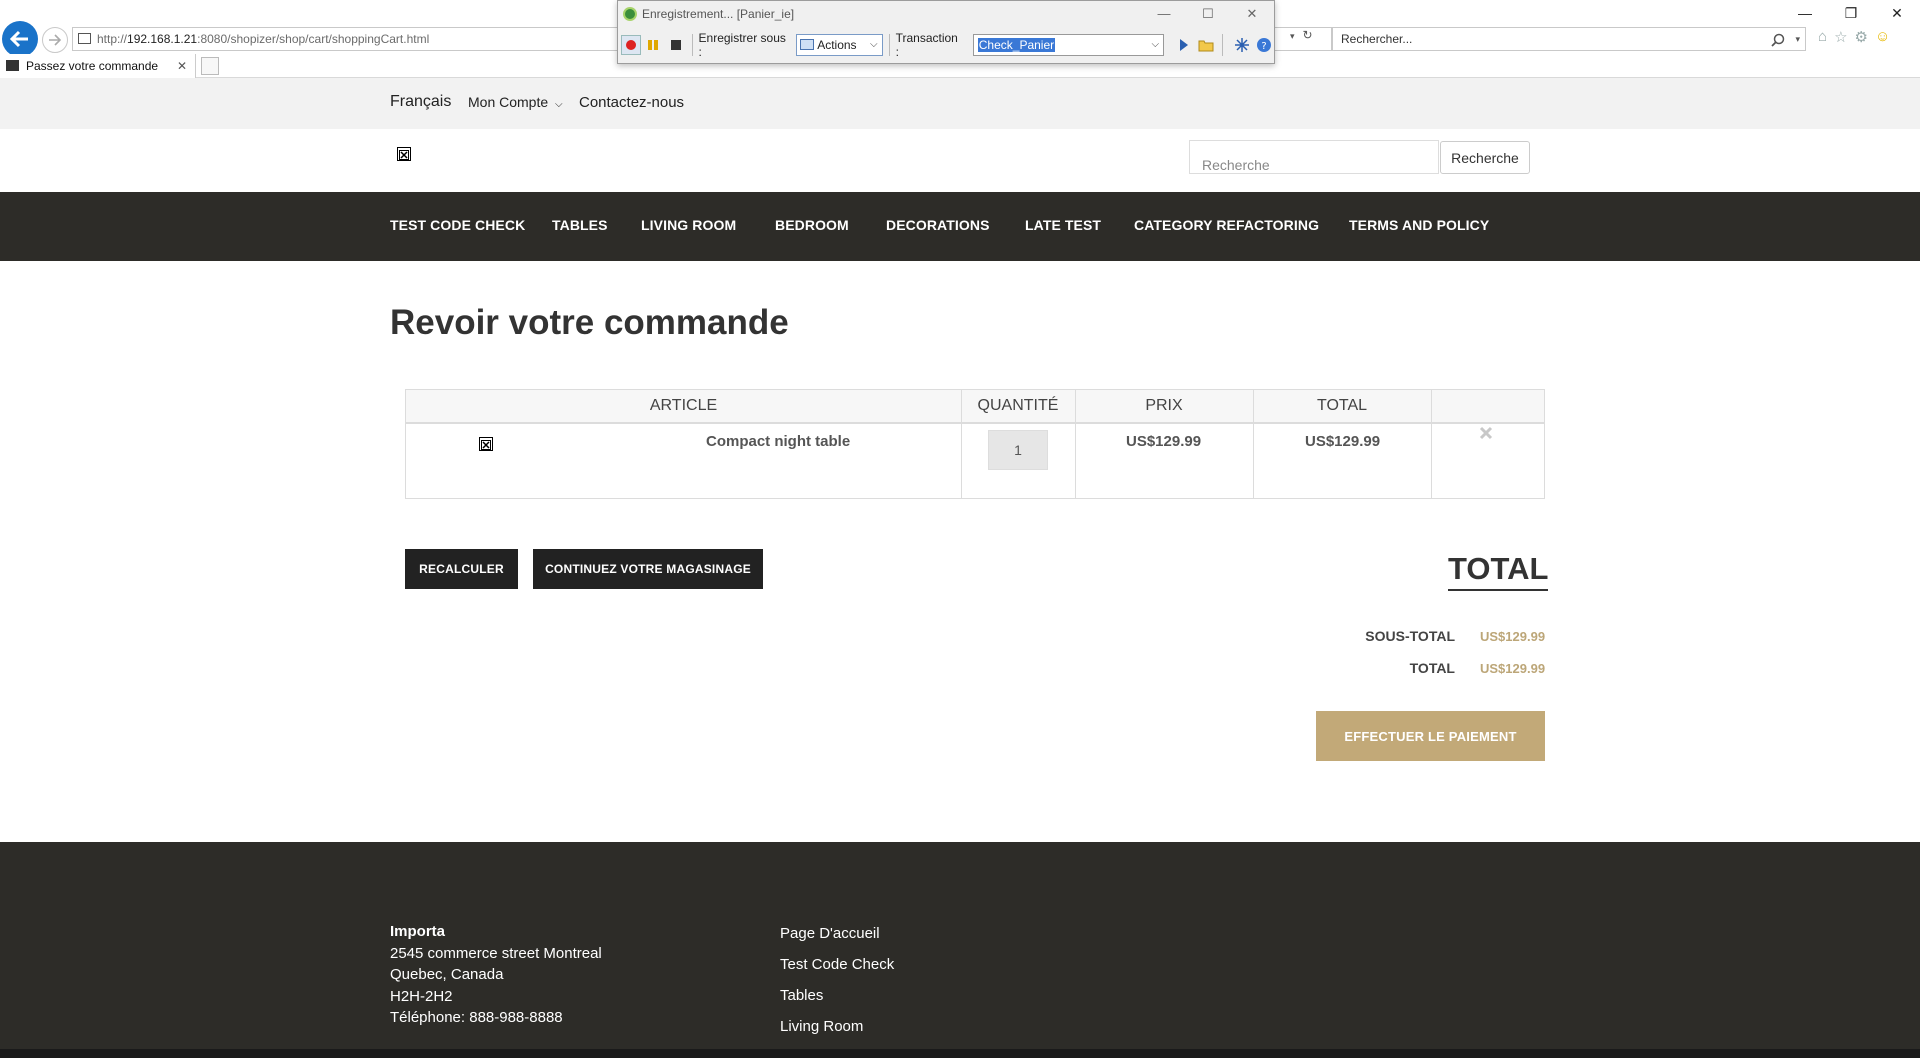 This screenshot has width=1920, height=1058. What do you see at coordinates (837, 964) in the screenshot?
I see `footer-link-test-code-check: Test Code Check` at bounding box center [837, 964].